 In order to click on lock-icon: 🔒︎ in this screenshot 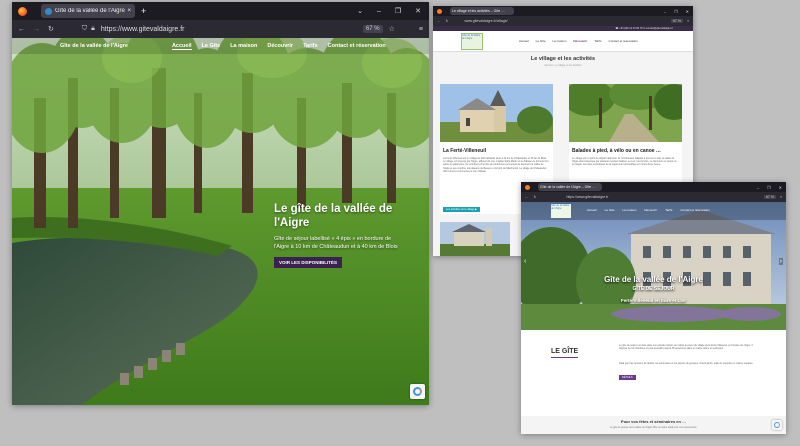, I will do `click(93, 29)`.